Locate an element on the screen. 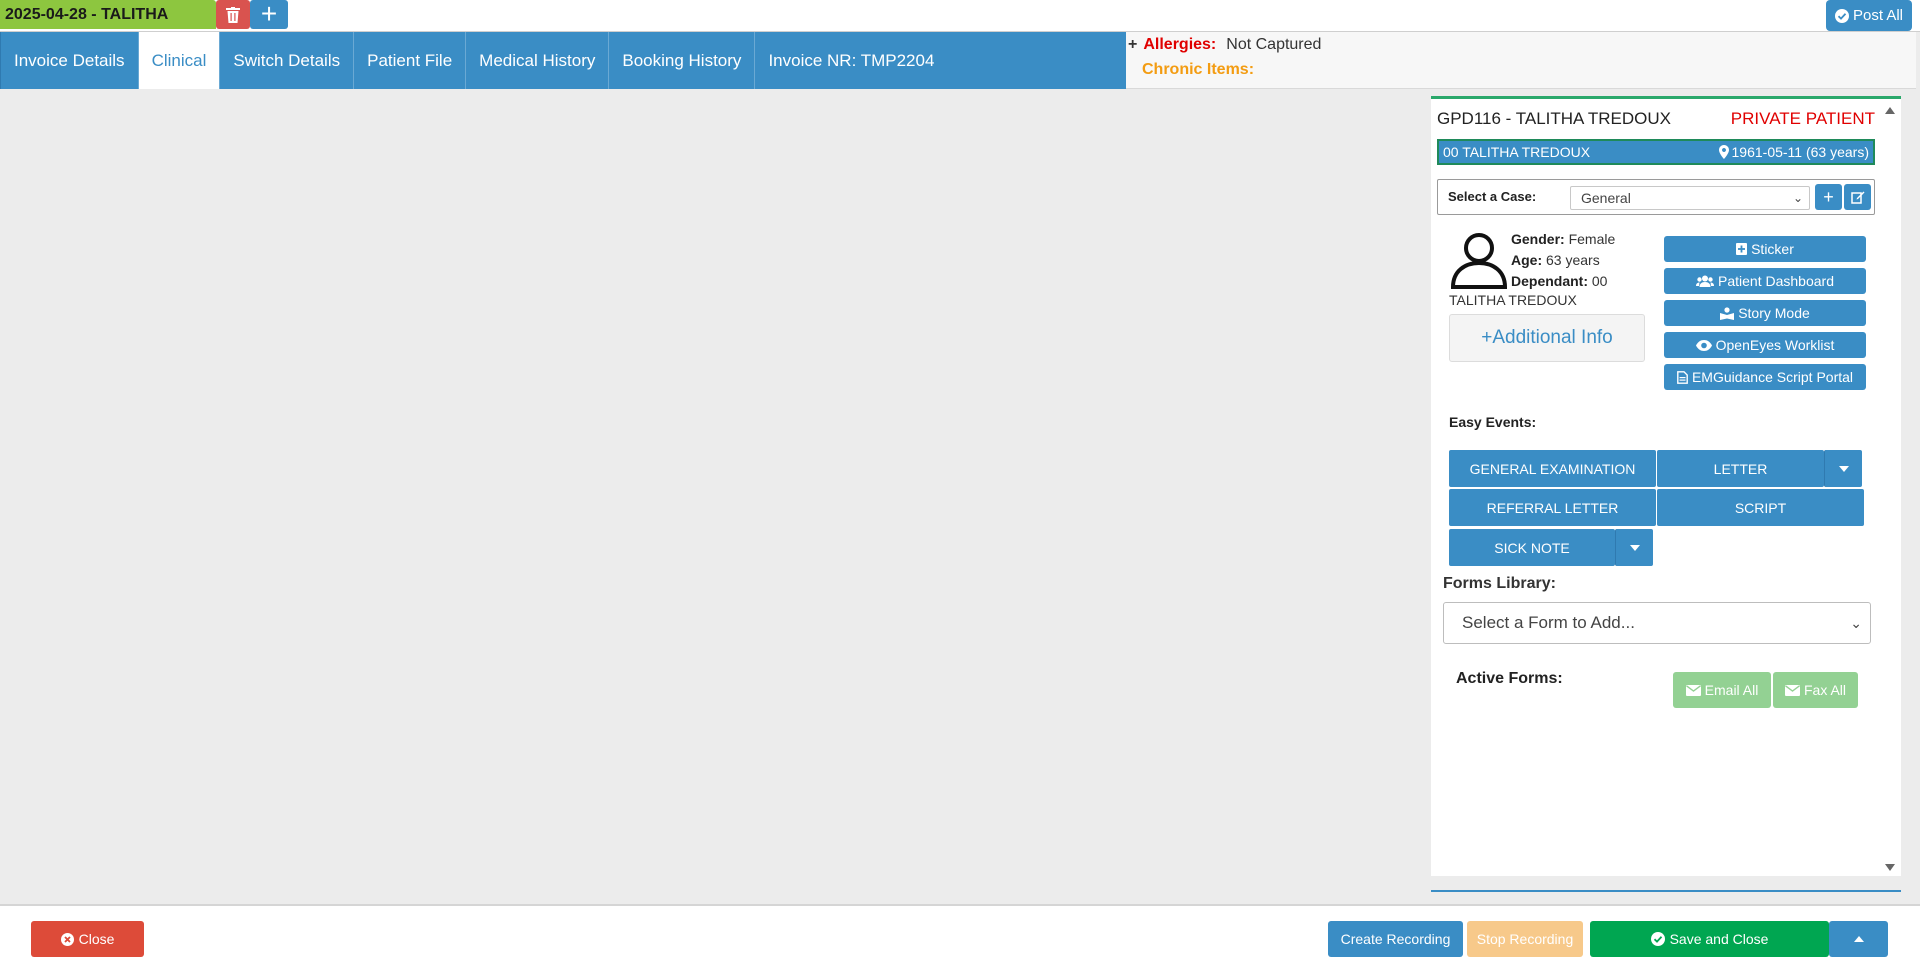  script-button: SCRIPT is located at coordinates (1760, 507).